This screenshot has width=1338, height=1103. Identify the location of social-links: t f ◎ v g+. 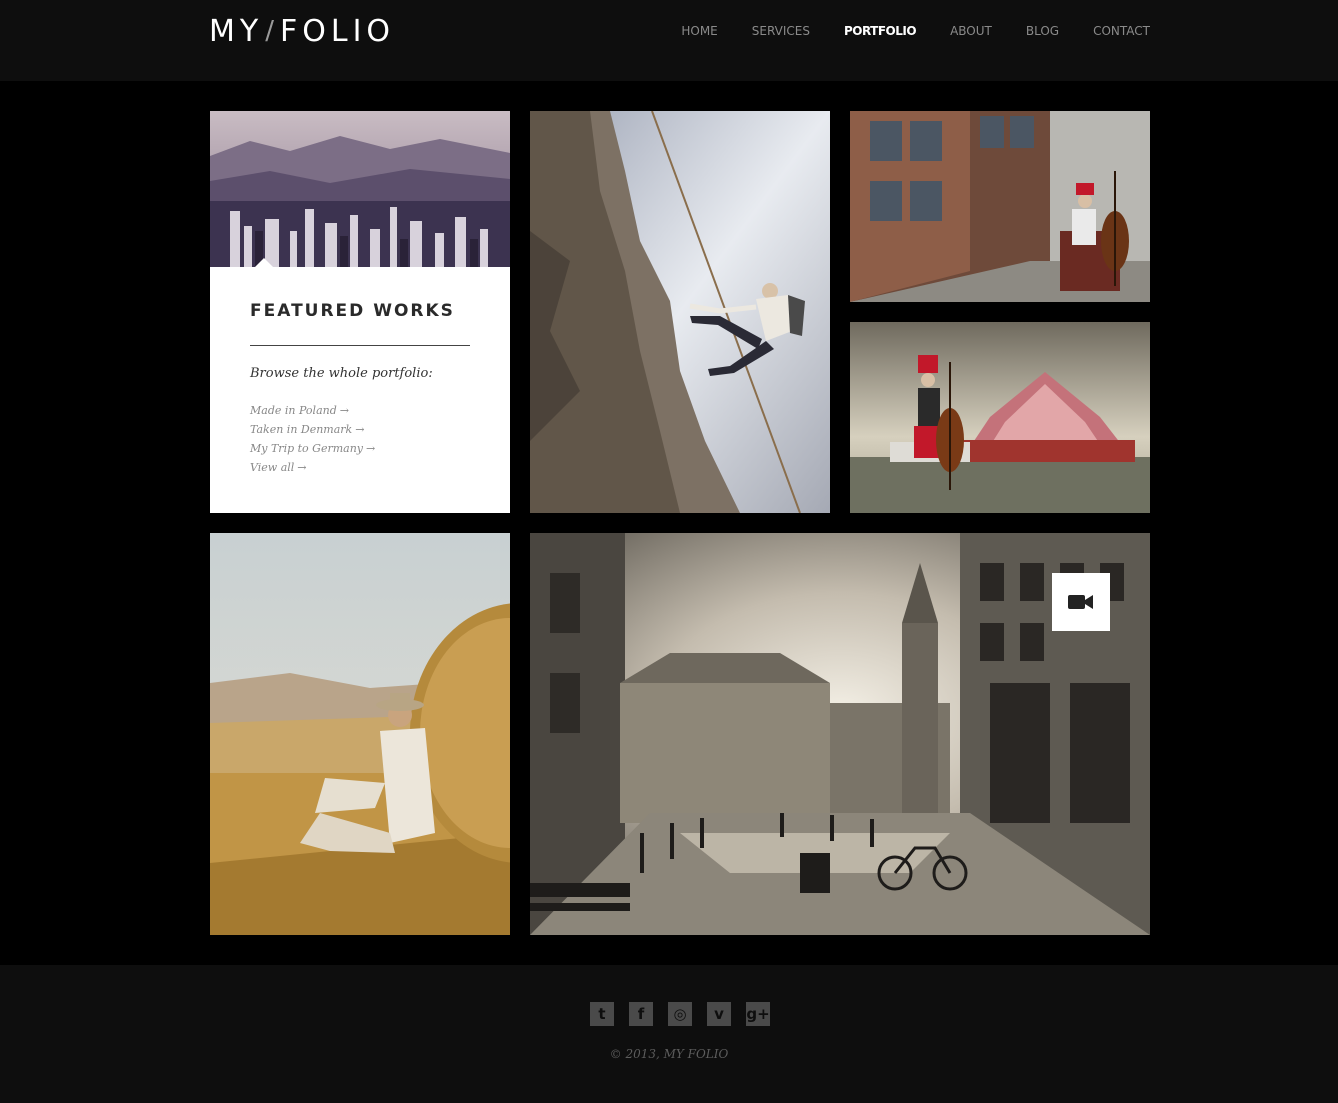
(687, 1014).